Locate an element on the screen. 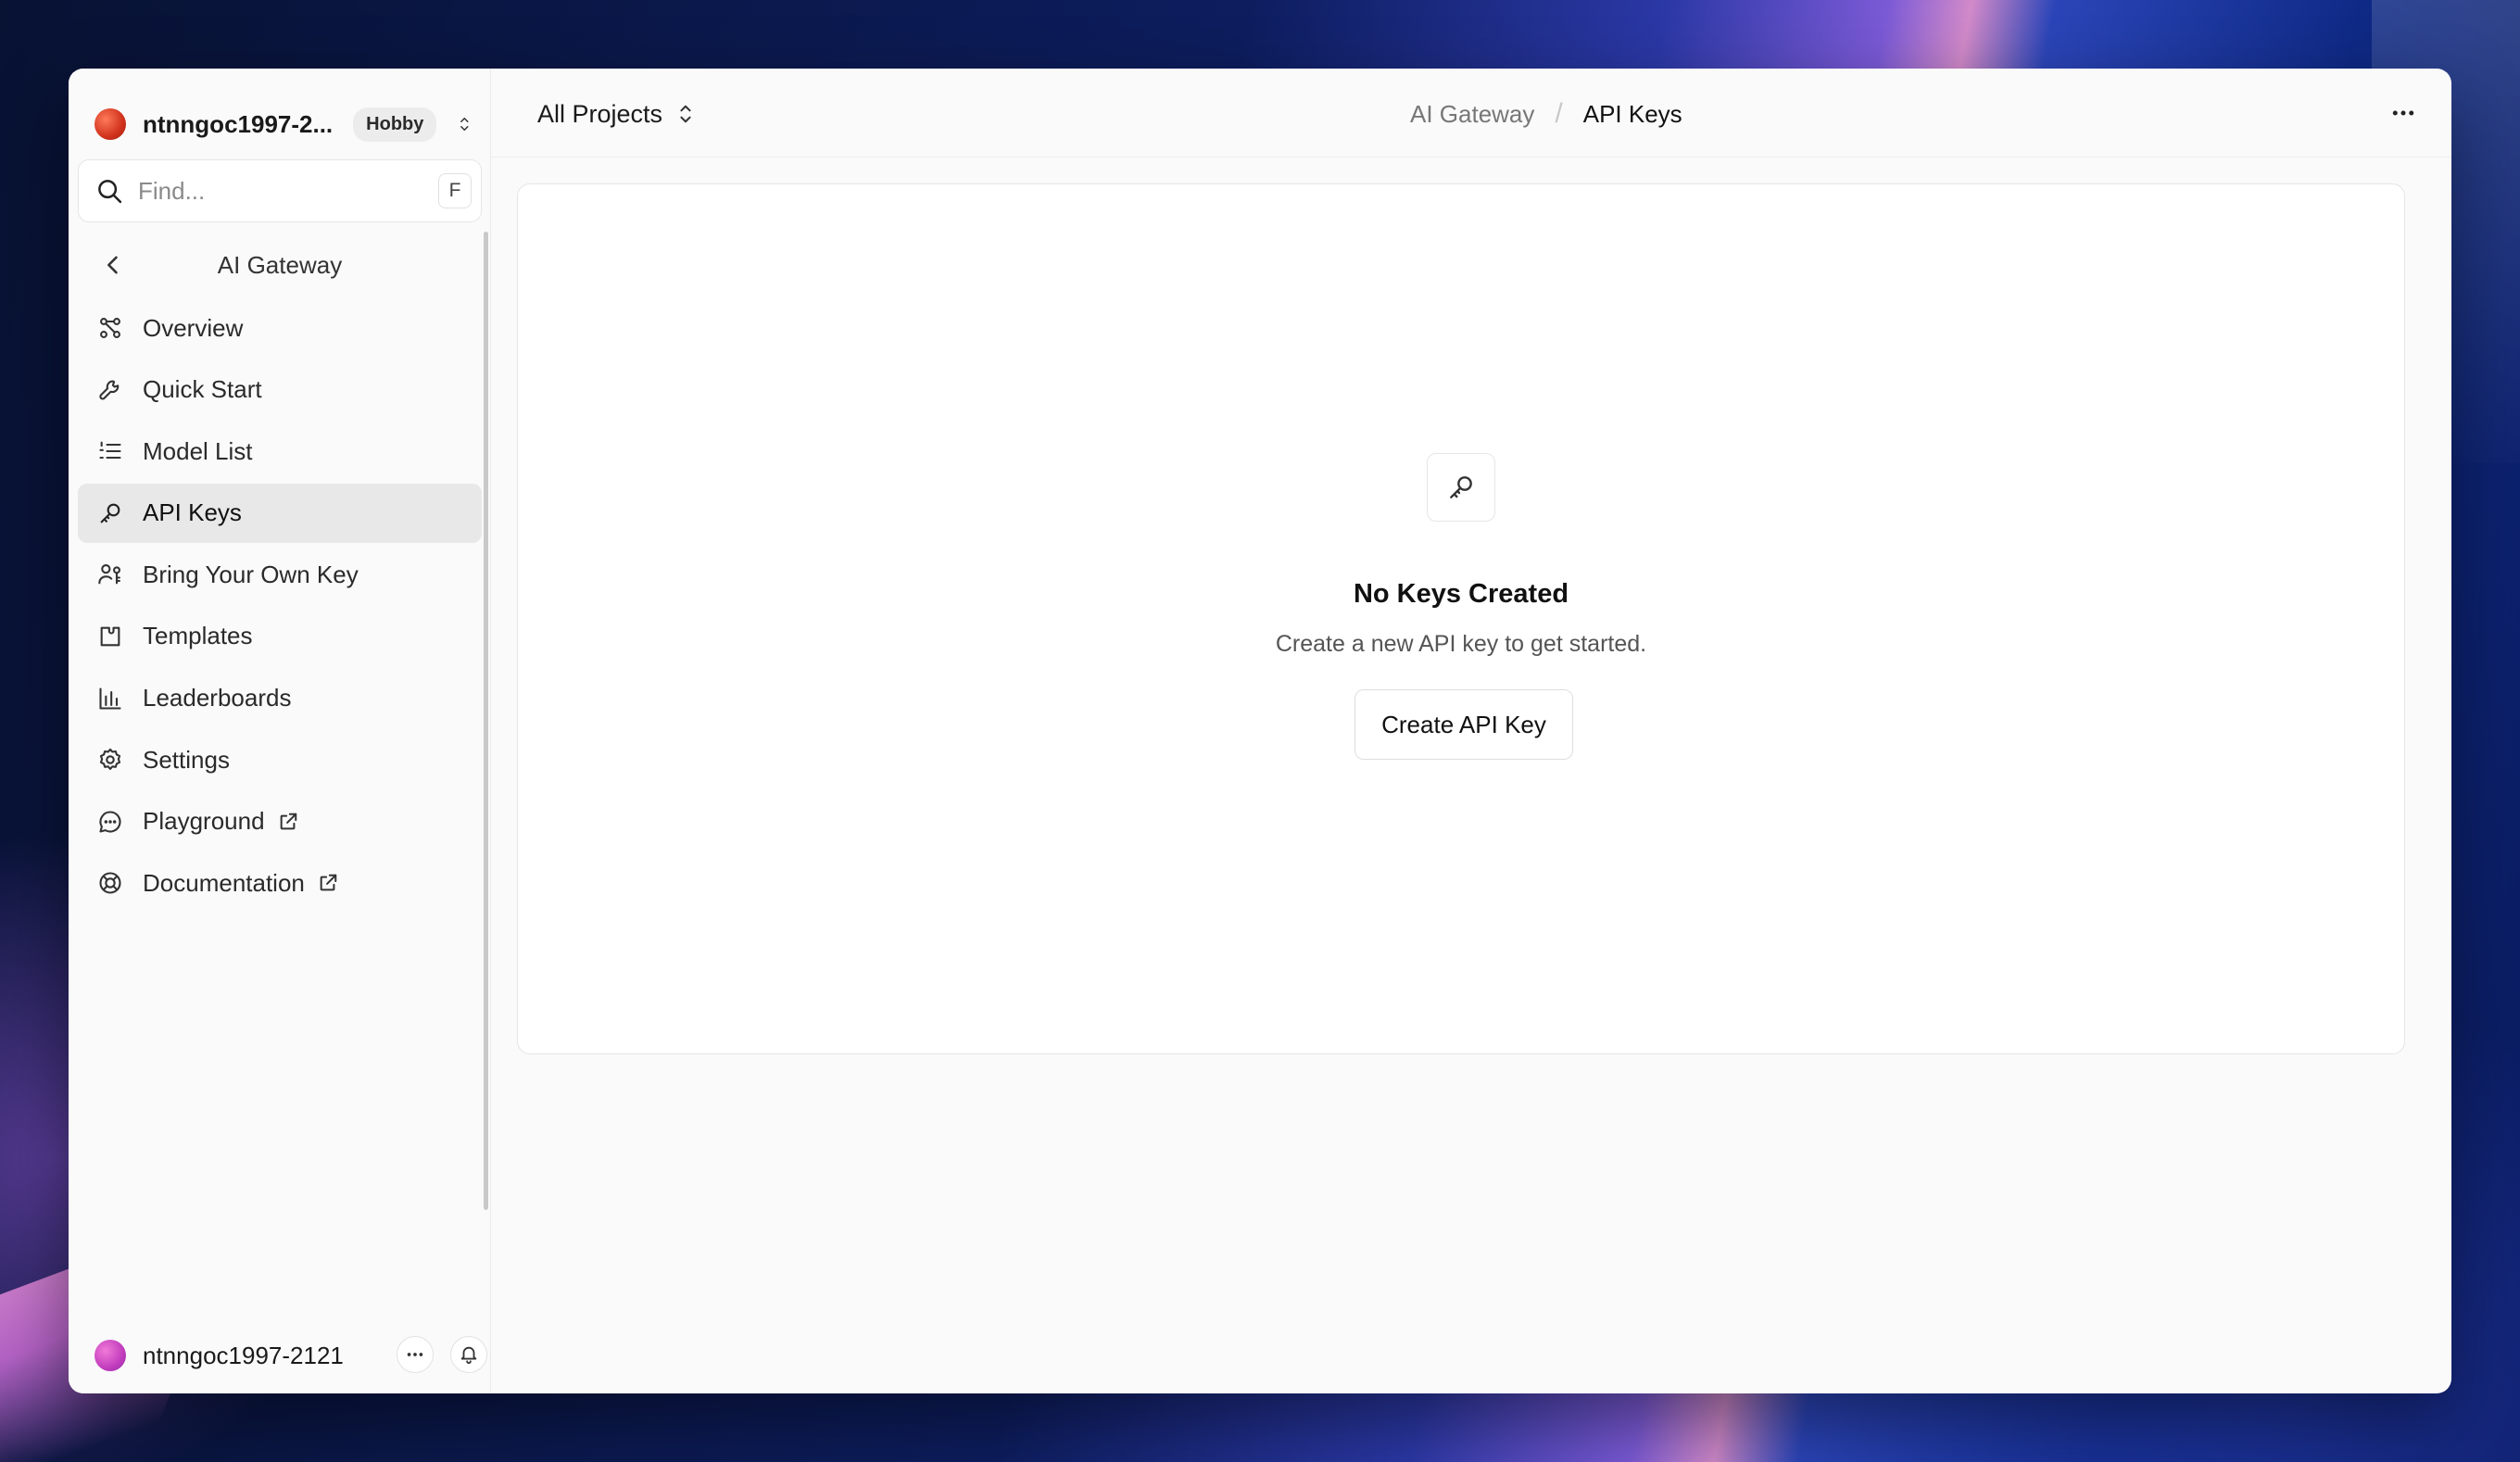  top-bar: All Projects AI Gateway / API Keys is located at coordinates (1471, 113).